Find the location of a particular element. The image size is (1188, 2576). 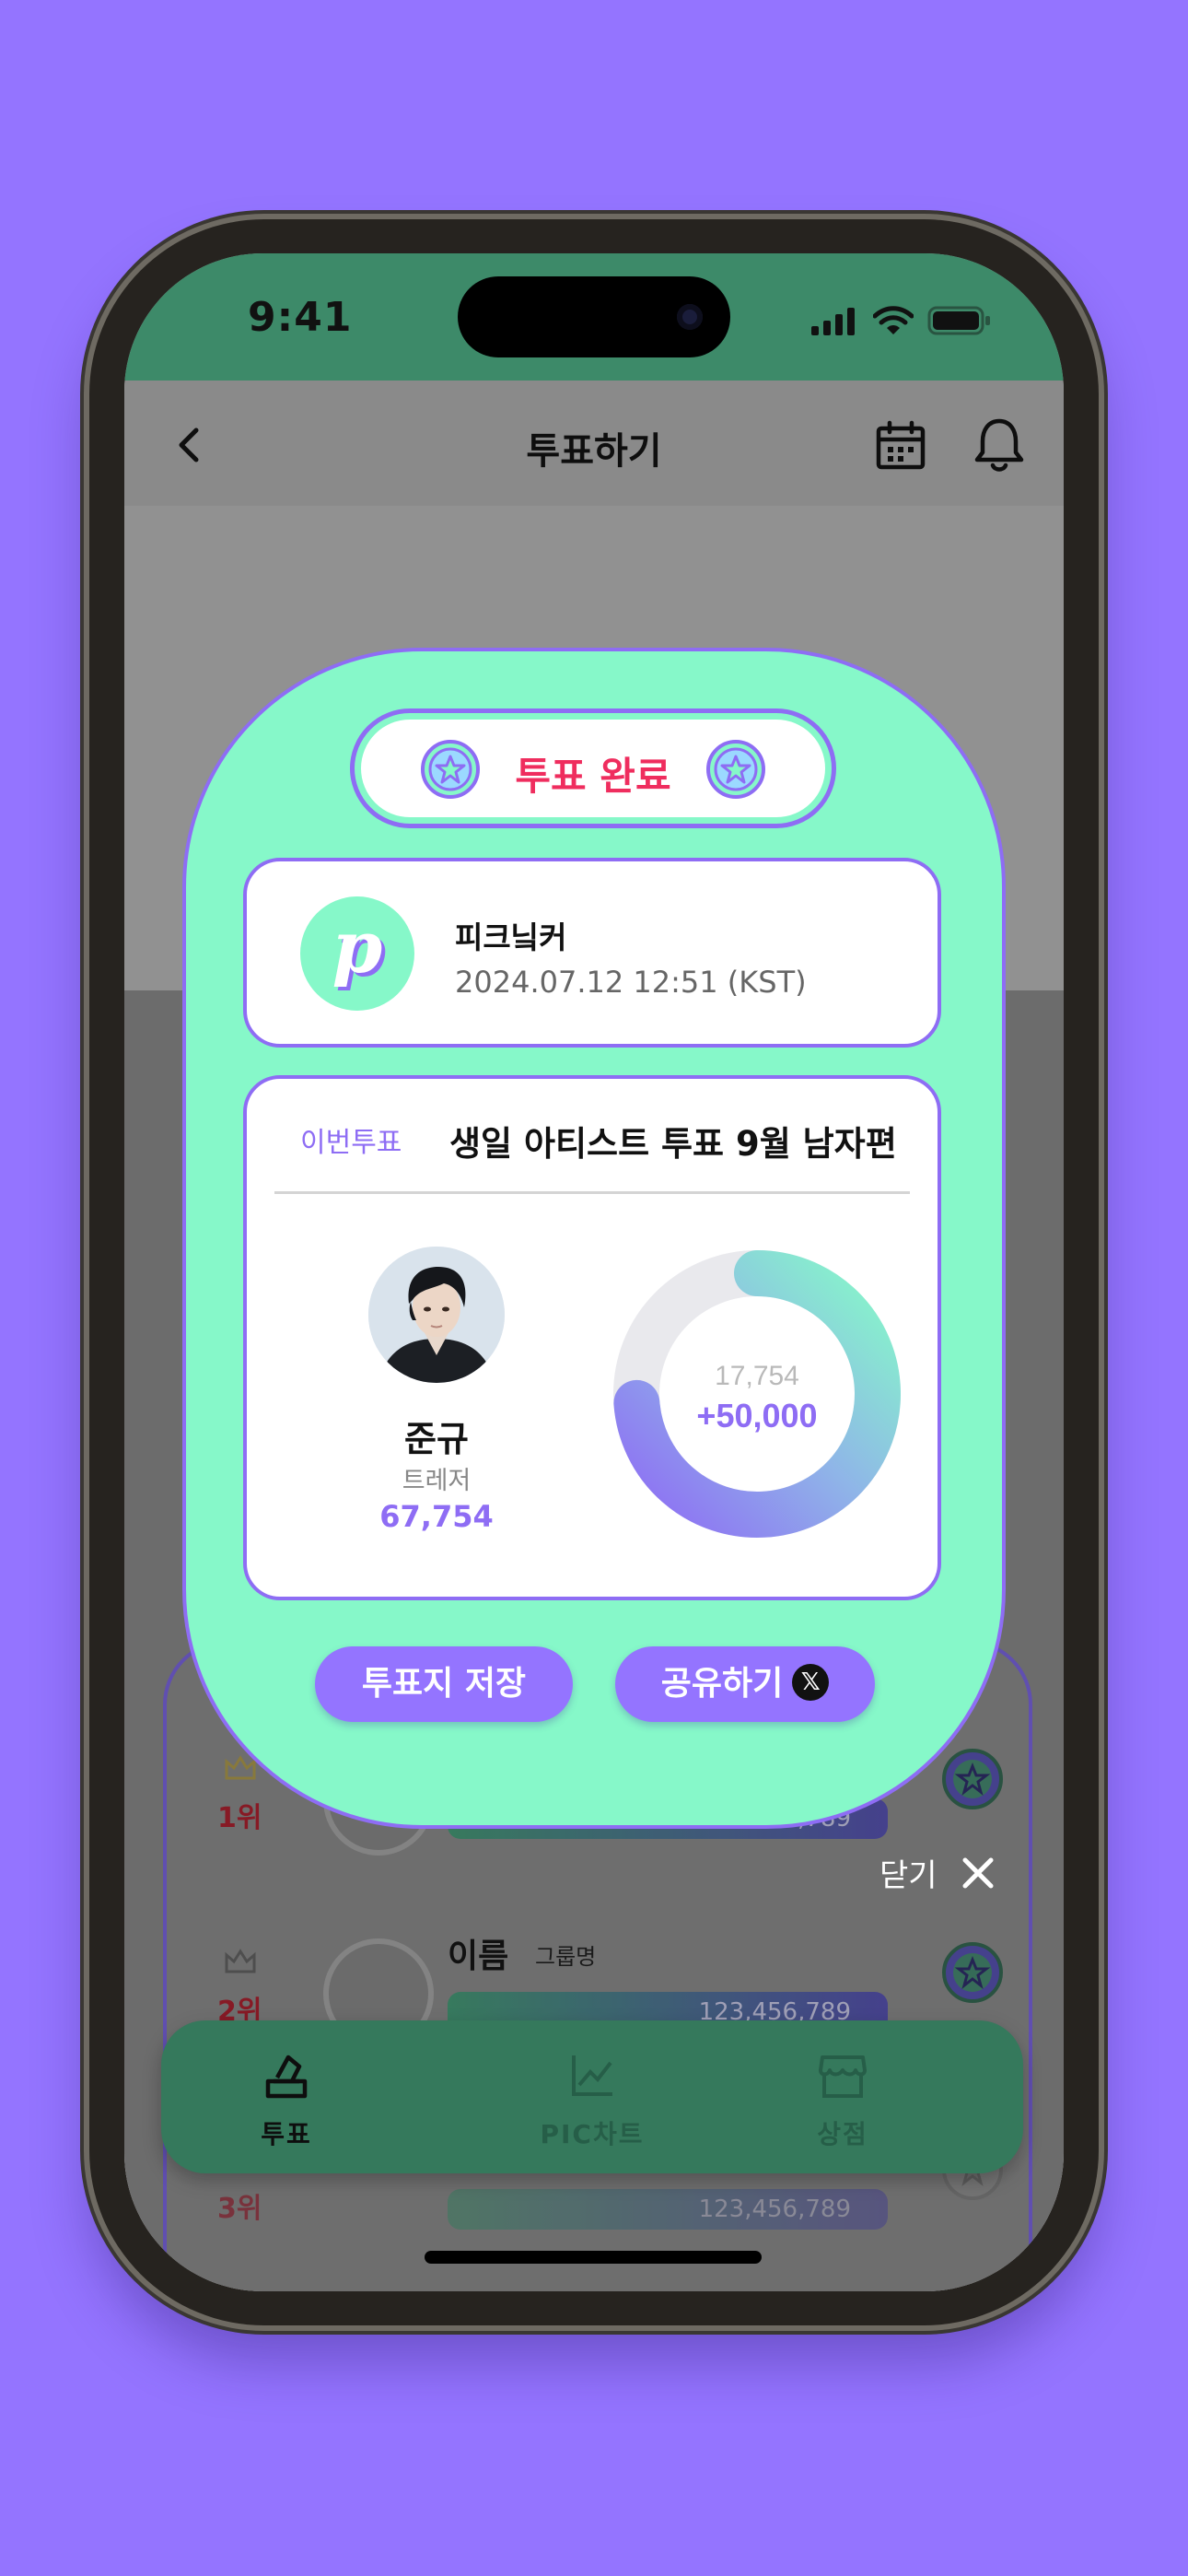

user-name: 피크닠커 is located at coordinates (511, 937).